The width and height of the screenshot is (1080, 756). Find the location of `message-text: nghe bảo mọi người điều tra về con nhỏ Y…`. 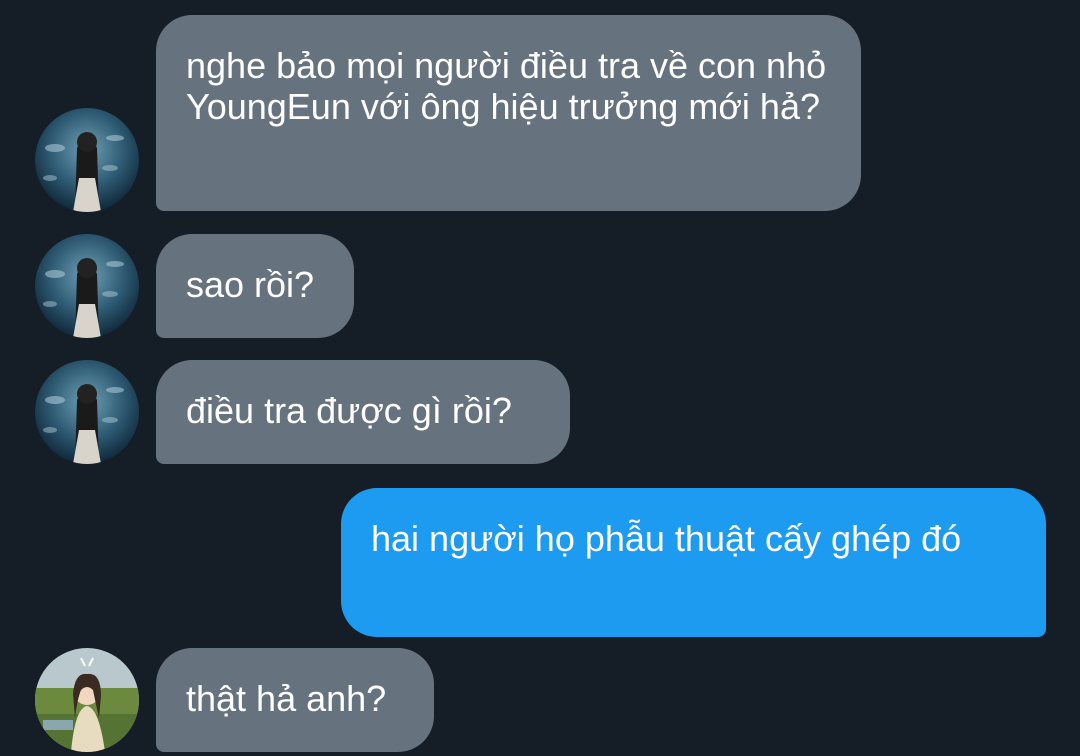

message-text: nghe bảo mọi người điều tra về con nhỏ Y… is located at coordinates (506, 86).